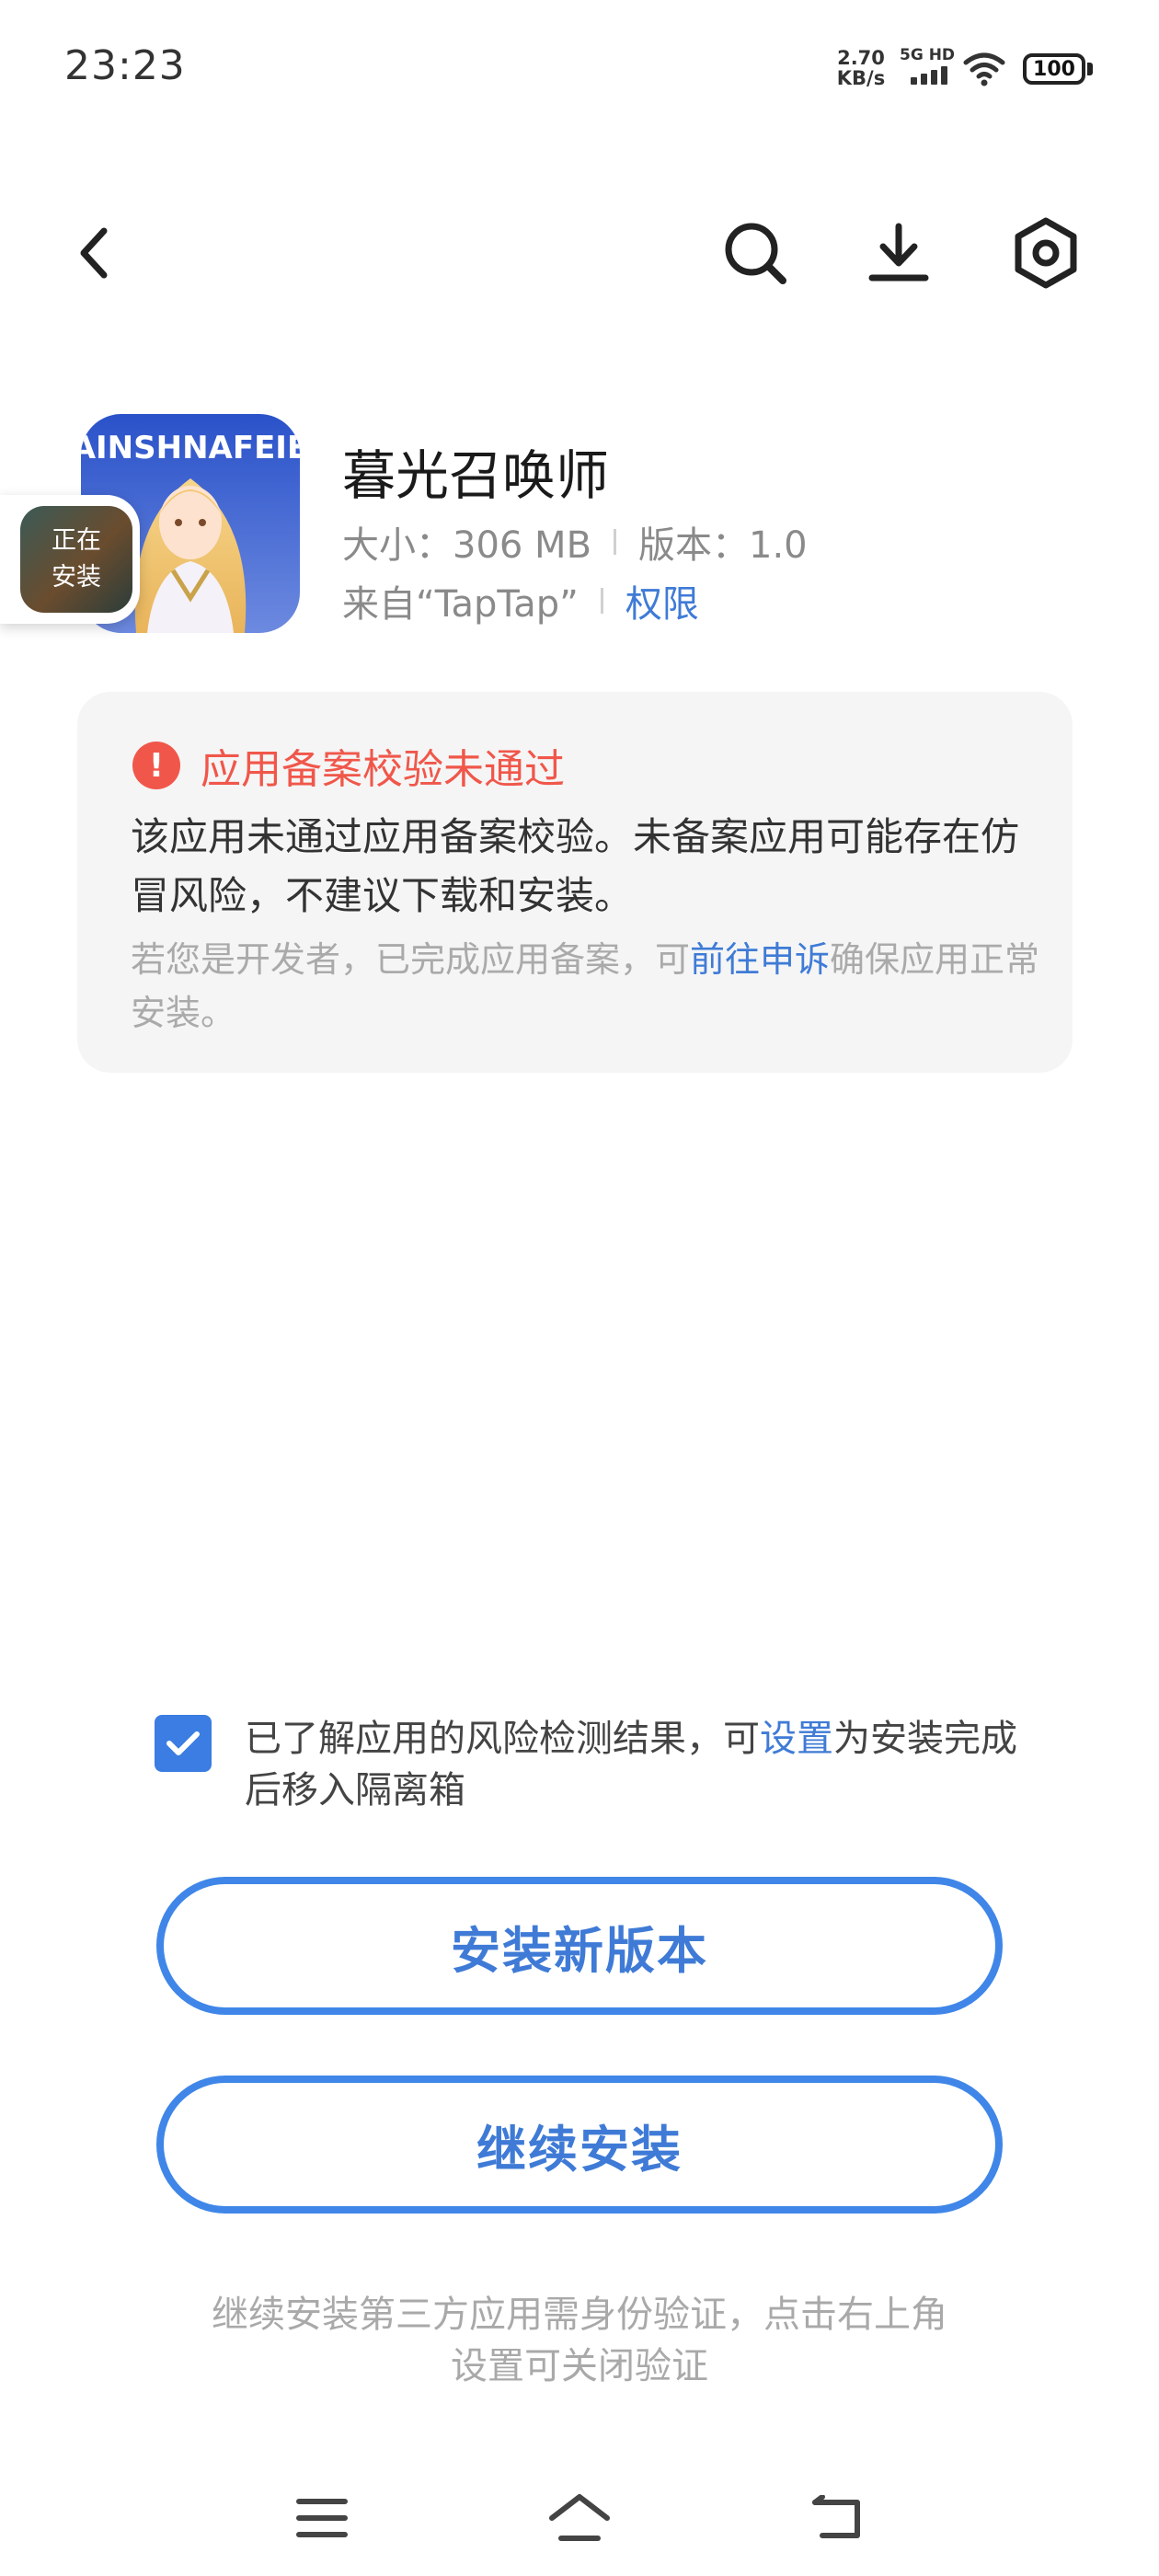  I want to click on signal-label: 5G HD, so click(928, 55).